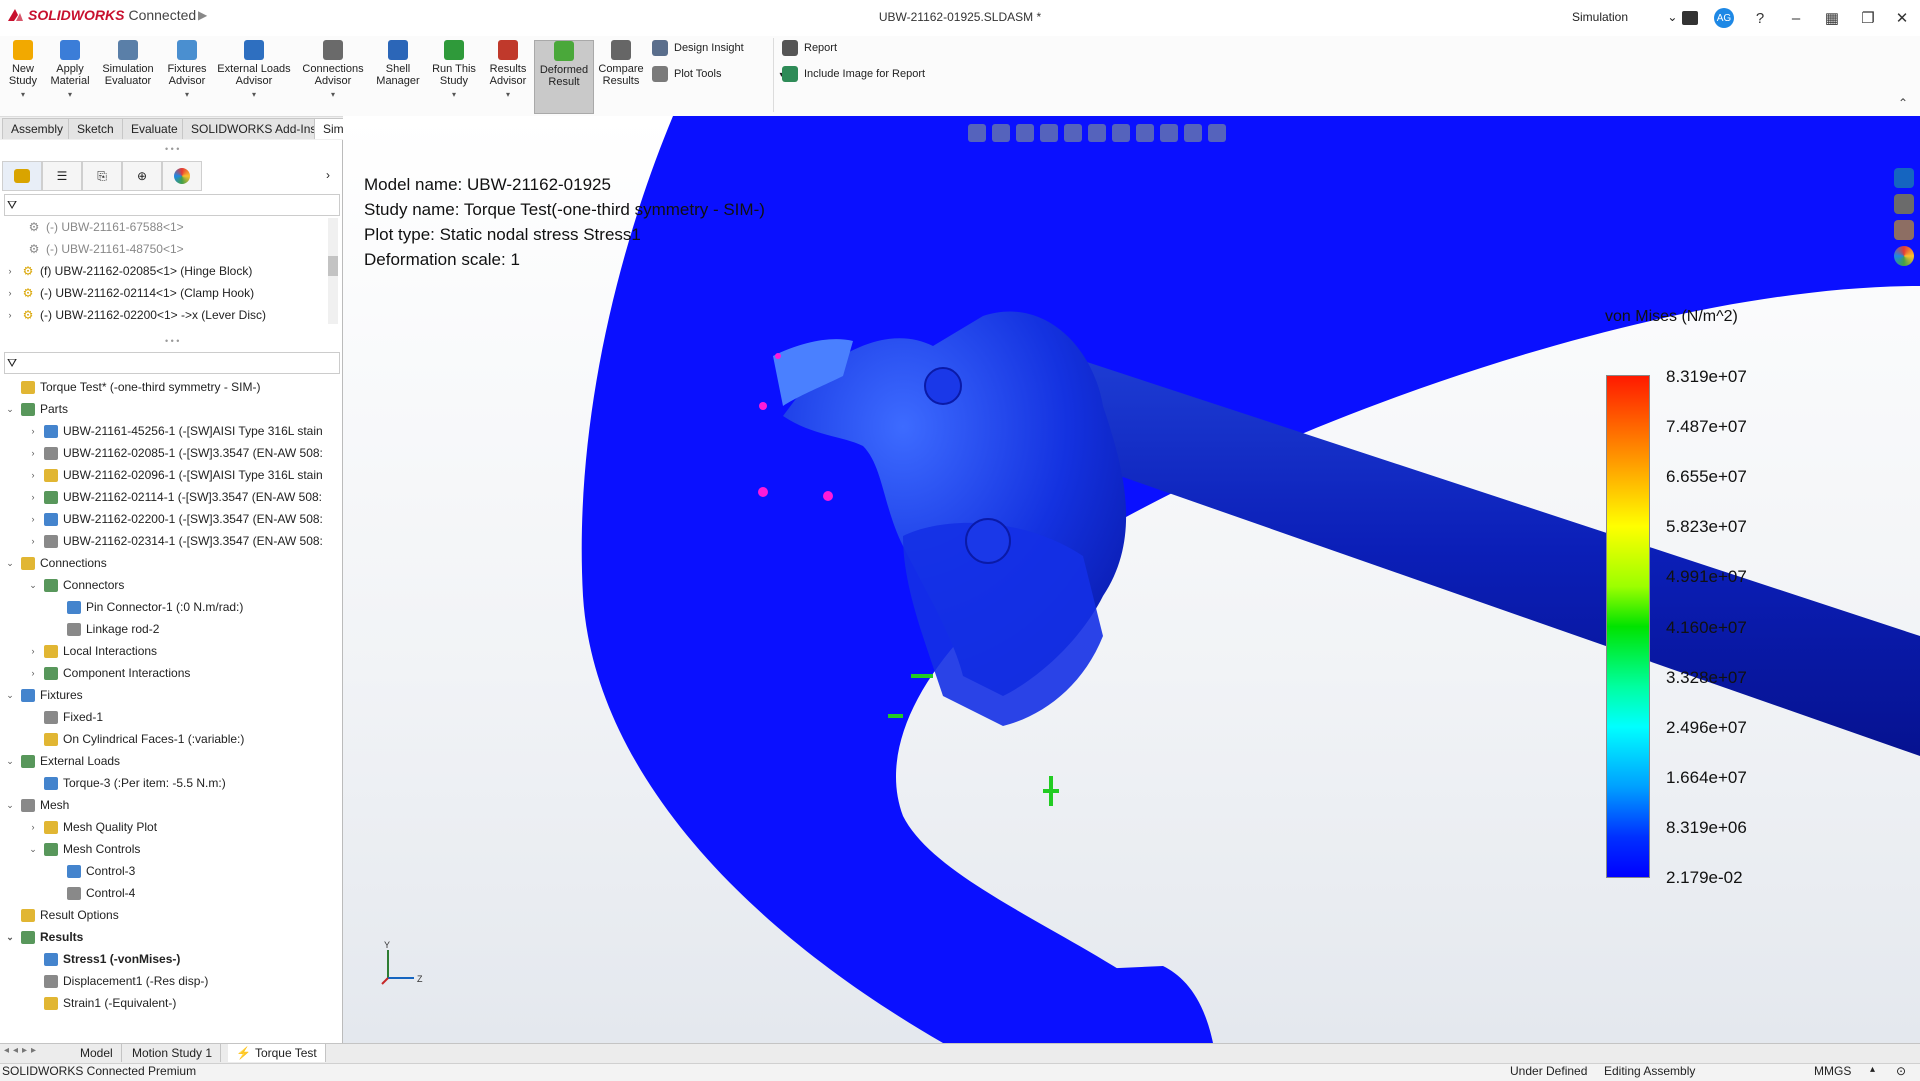  Describe the element at coordinates (1760, 18) in the screenshot. I see `help-icon: ?` at that location.